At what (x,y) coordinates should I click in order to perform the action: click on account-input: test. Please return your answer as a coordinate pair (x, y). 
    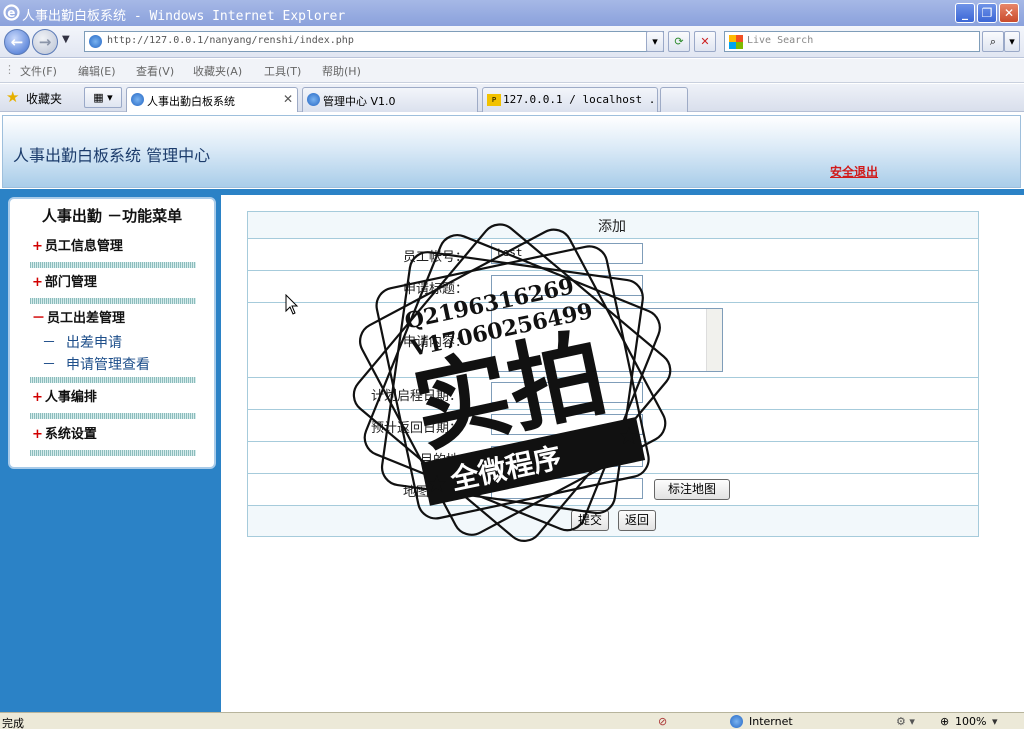
    Looking at the image, I should click on (567, 253).